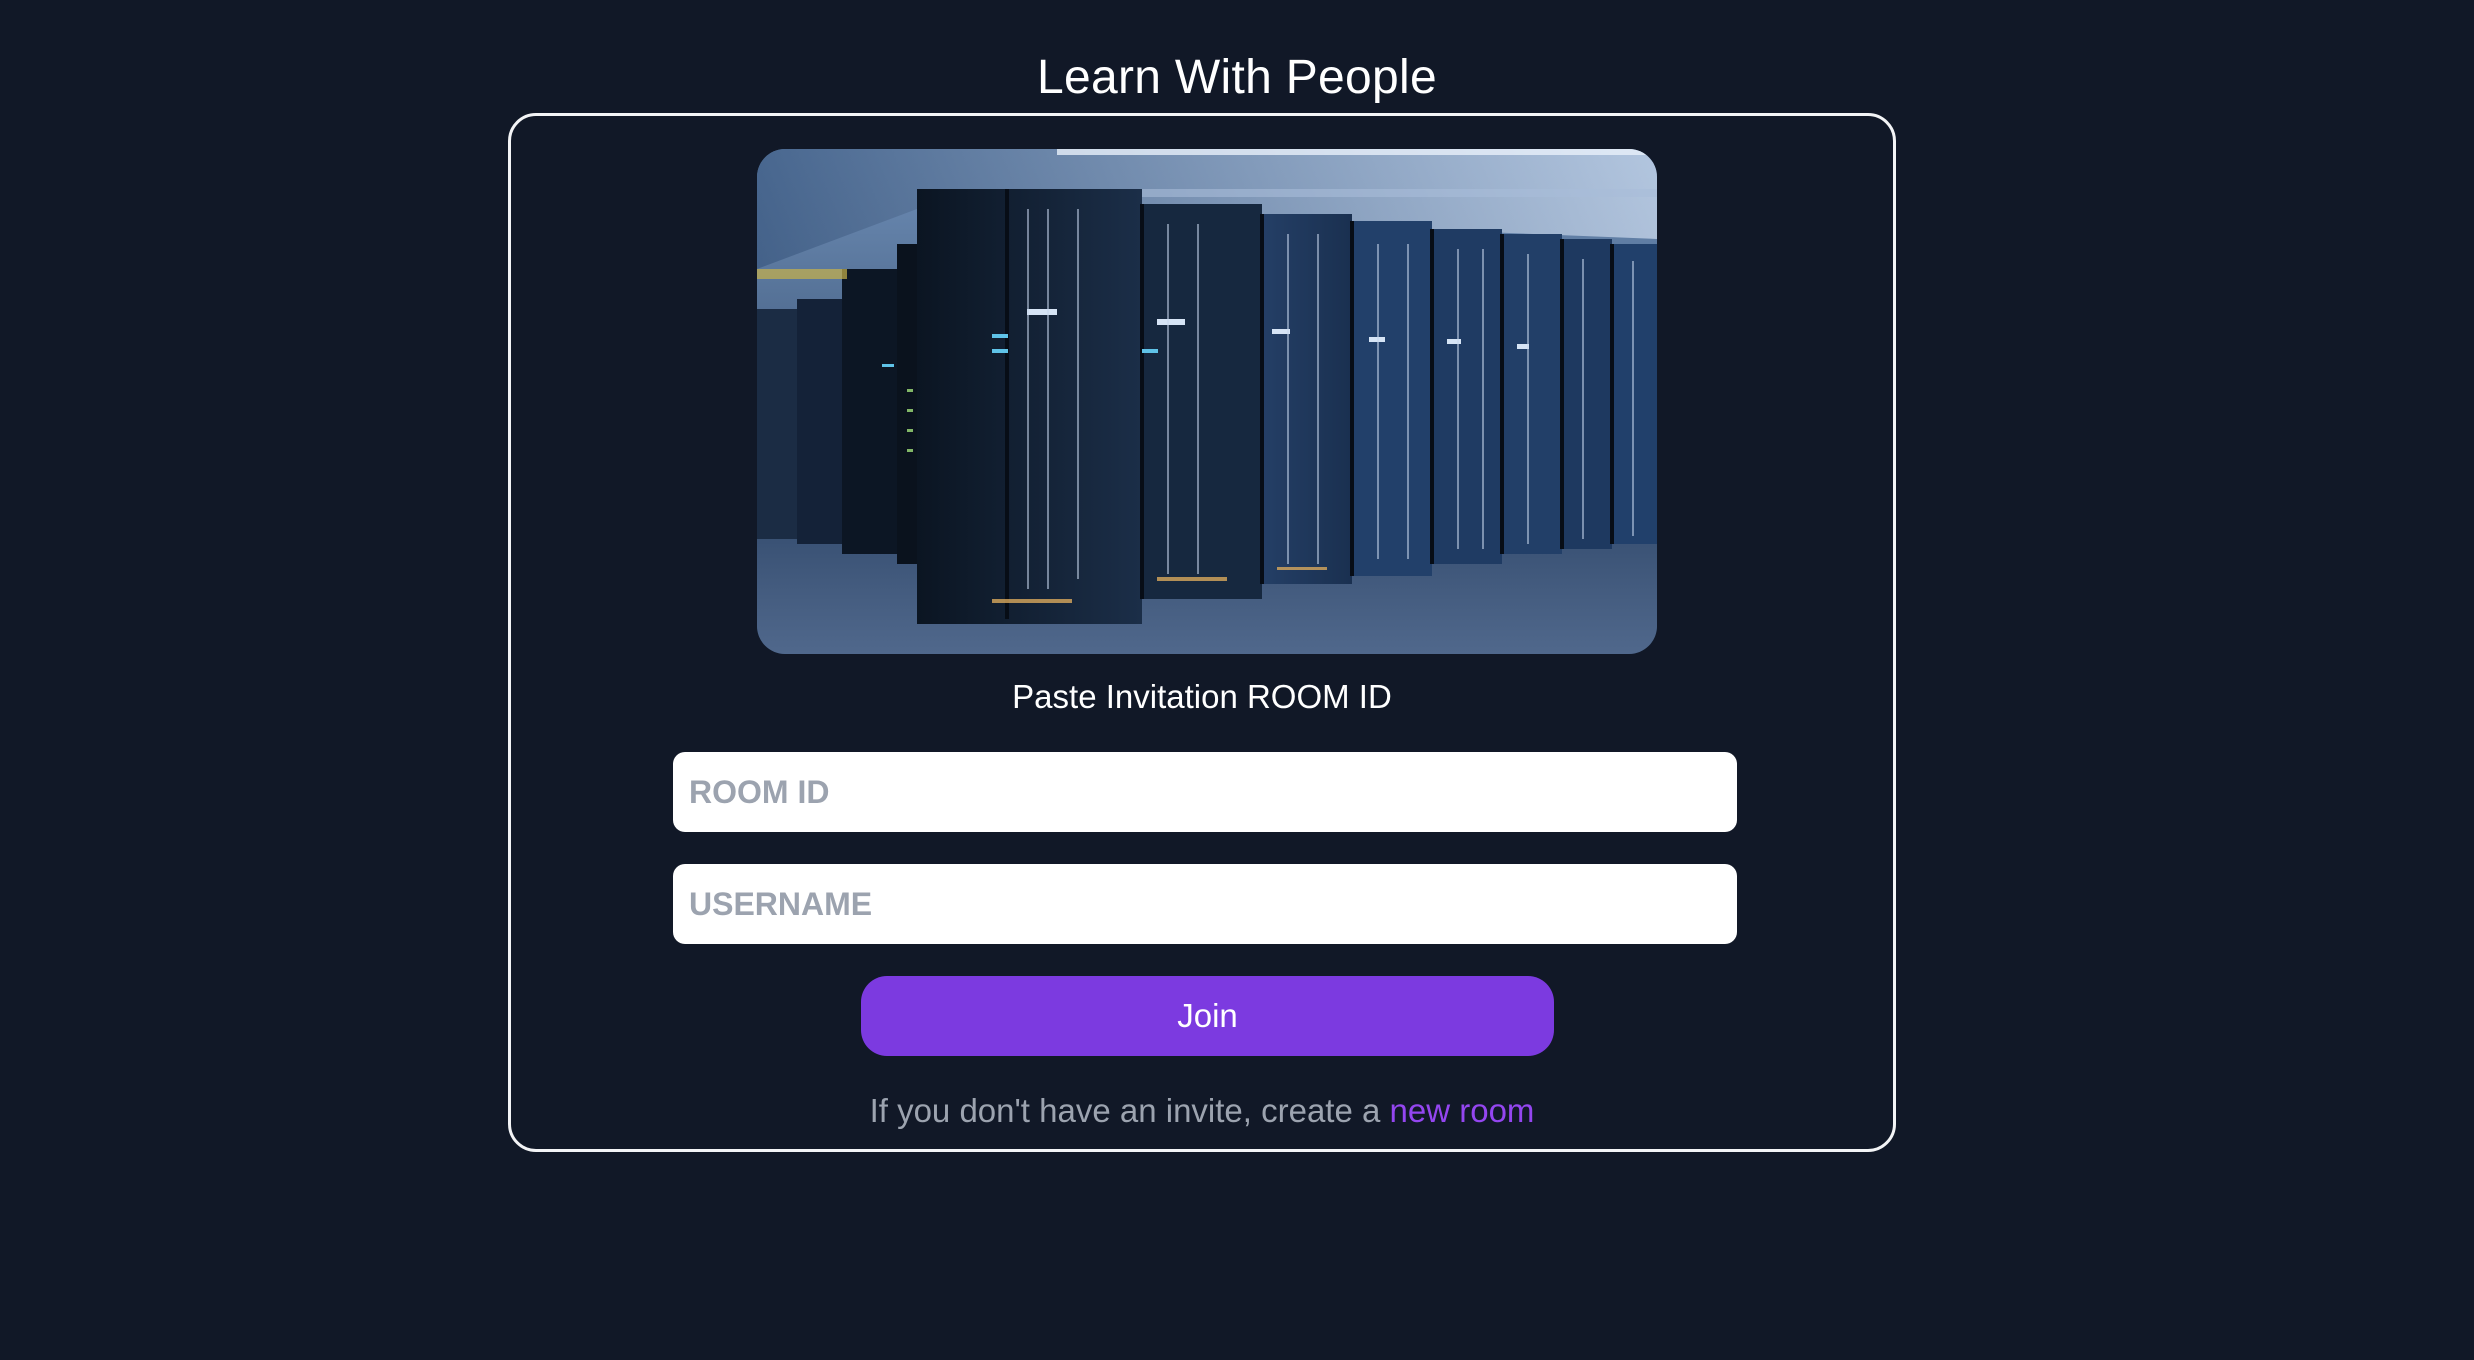 The image size is (2474, 1360). I want to click on username-input, so click(1205, 904).